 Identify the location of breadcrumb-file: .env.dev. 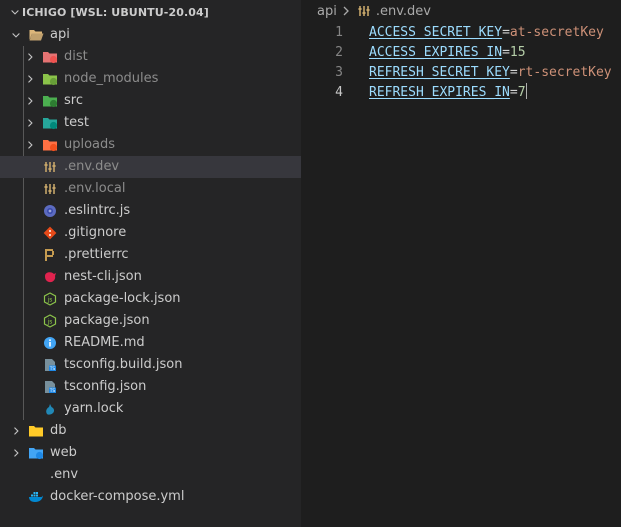
(403, 11).